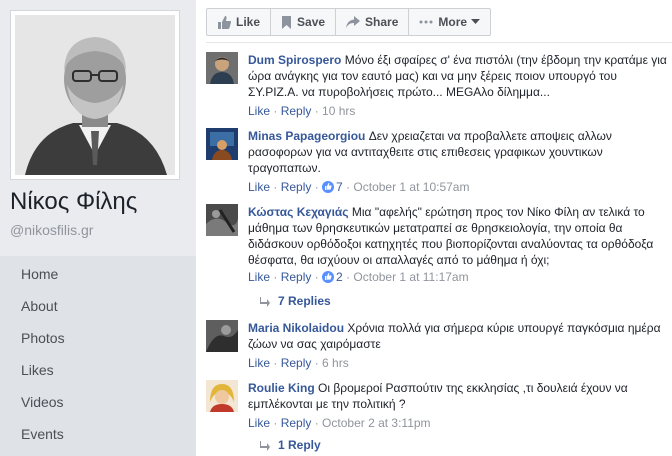 The width and height of the screenshot is (672, 456). Describe the element at coordinates (304, 301) in the screenshot. I see `replies-label: 7 Replies` at that location.